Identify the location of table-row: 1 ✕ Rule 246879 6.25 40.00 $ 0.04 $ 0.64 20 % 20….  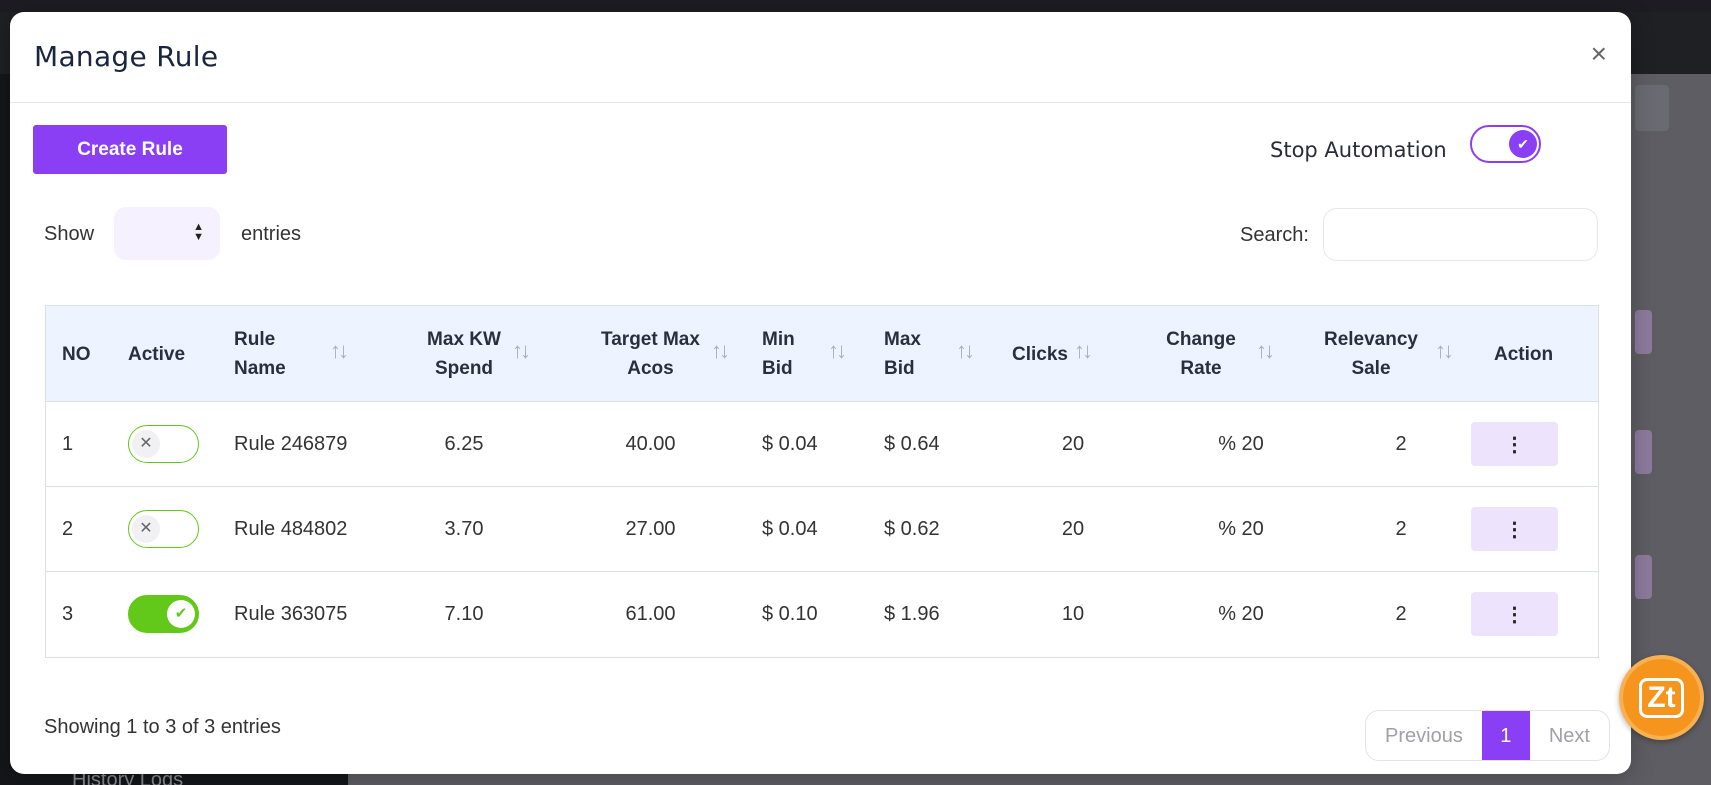
(822, 444).